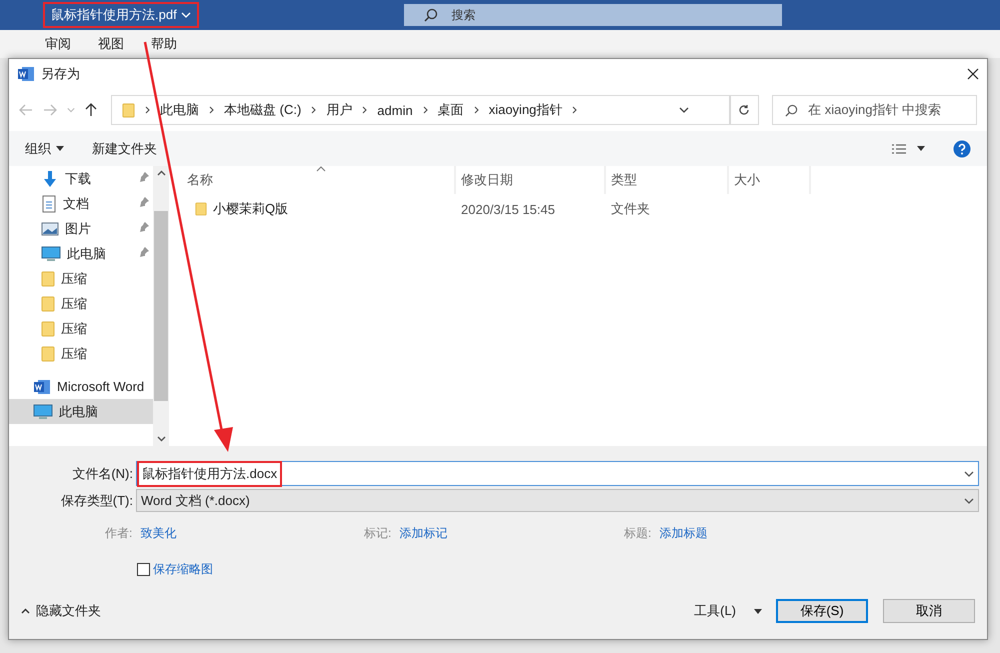  I want to click on address-bar: 此电脑 本地磁盘 (C:) 用户 admin 桌面 xiaoying指针, so click(420, 110).